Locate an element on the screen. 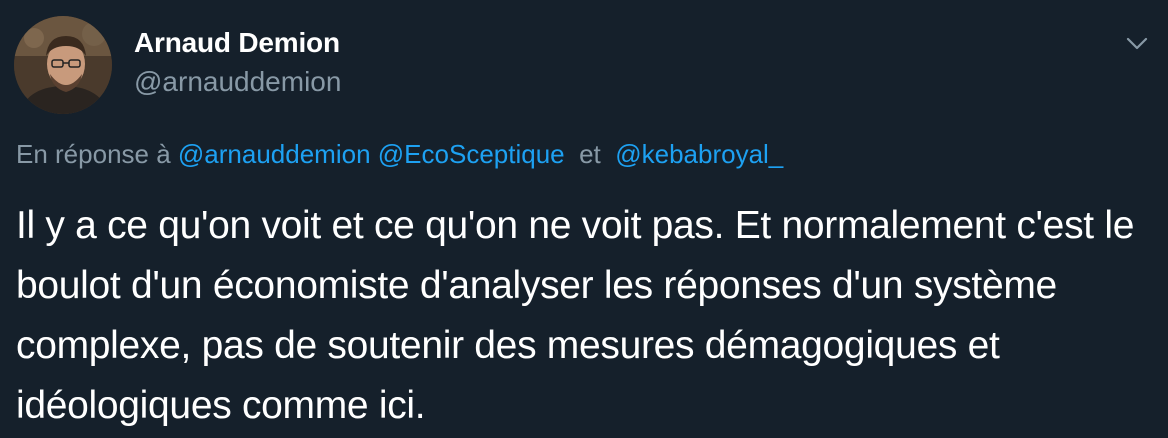  author-handle: @arnauddemion is located at coordinates (237, 82).